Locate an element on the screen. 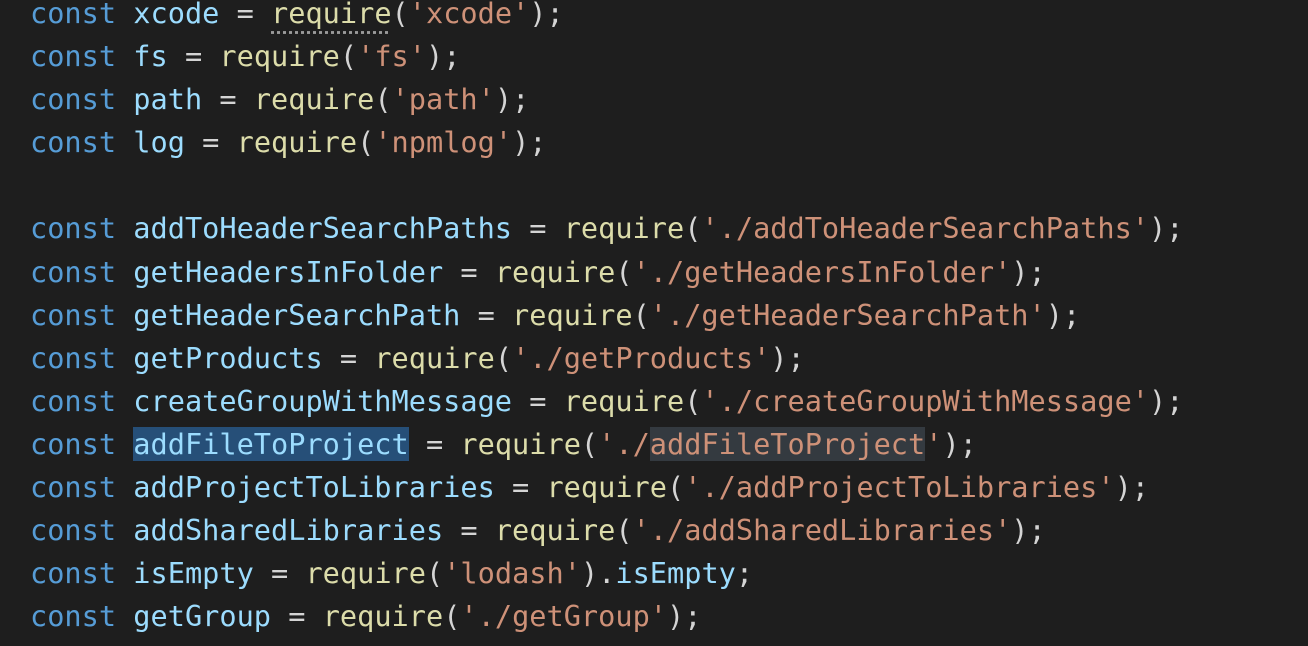 The width and height of the screenshot is (1308, 646). identifier-token: path is located at coordinates (168, 99).